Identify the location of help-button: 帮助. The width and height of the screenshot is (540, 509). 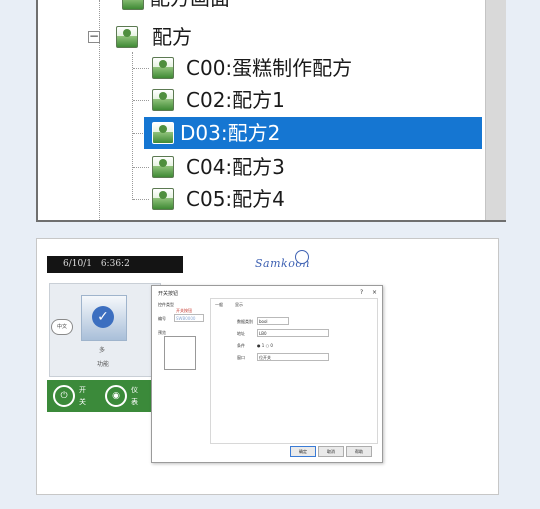
(359, 451).